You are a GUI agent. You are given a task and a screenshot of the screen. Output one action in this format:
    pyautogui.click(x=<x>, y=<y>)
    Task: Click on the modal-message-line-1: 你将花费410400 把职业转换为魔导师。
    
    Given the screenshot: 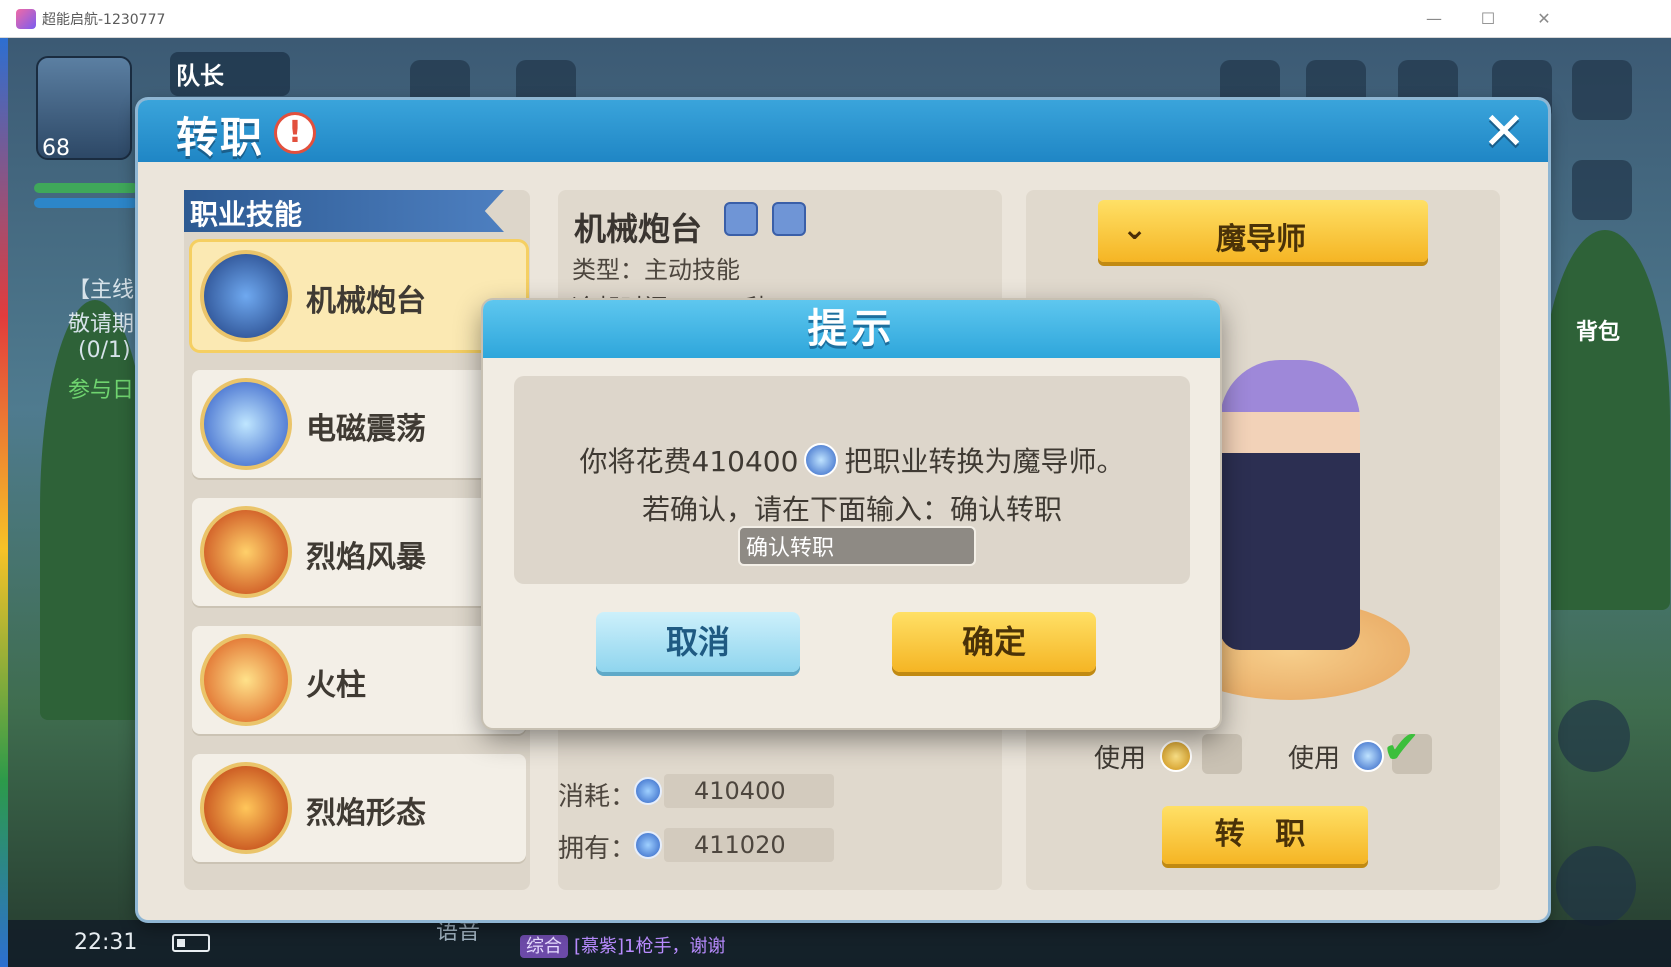 What is the action you would take?
    pyautogui.click(x=852, y=460)
    